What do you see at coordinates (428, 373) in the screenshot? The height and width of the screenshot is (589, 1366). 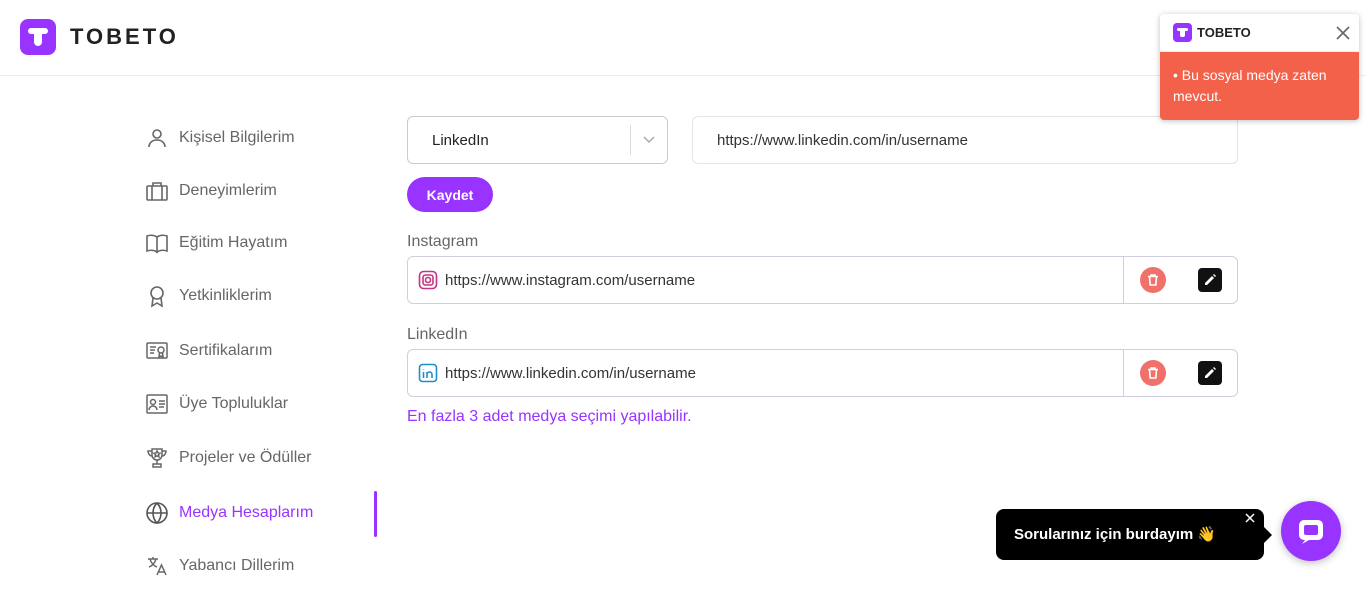 I see `linkedin-icon` at bounding box center [428, 373].